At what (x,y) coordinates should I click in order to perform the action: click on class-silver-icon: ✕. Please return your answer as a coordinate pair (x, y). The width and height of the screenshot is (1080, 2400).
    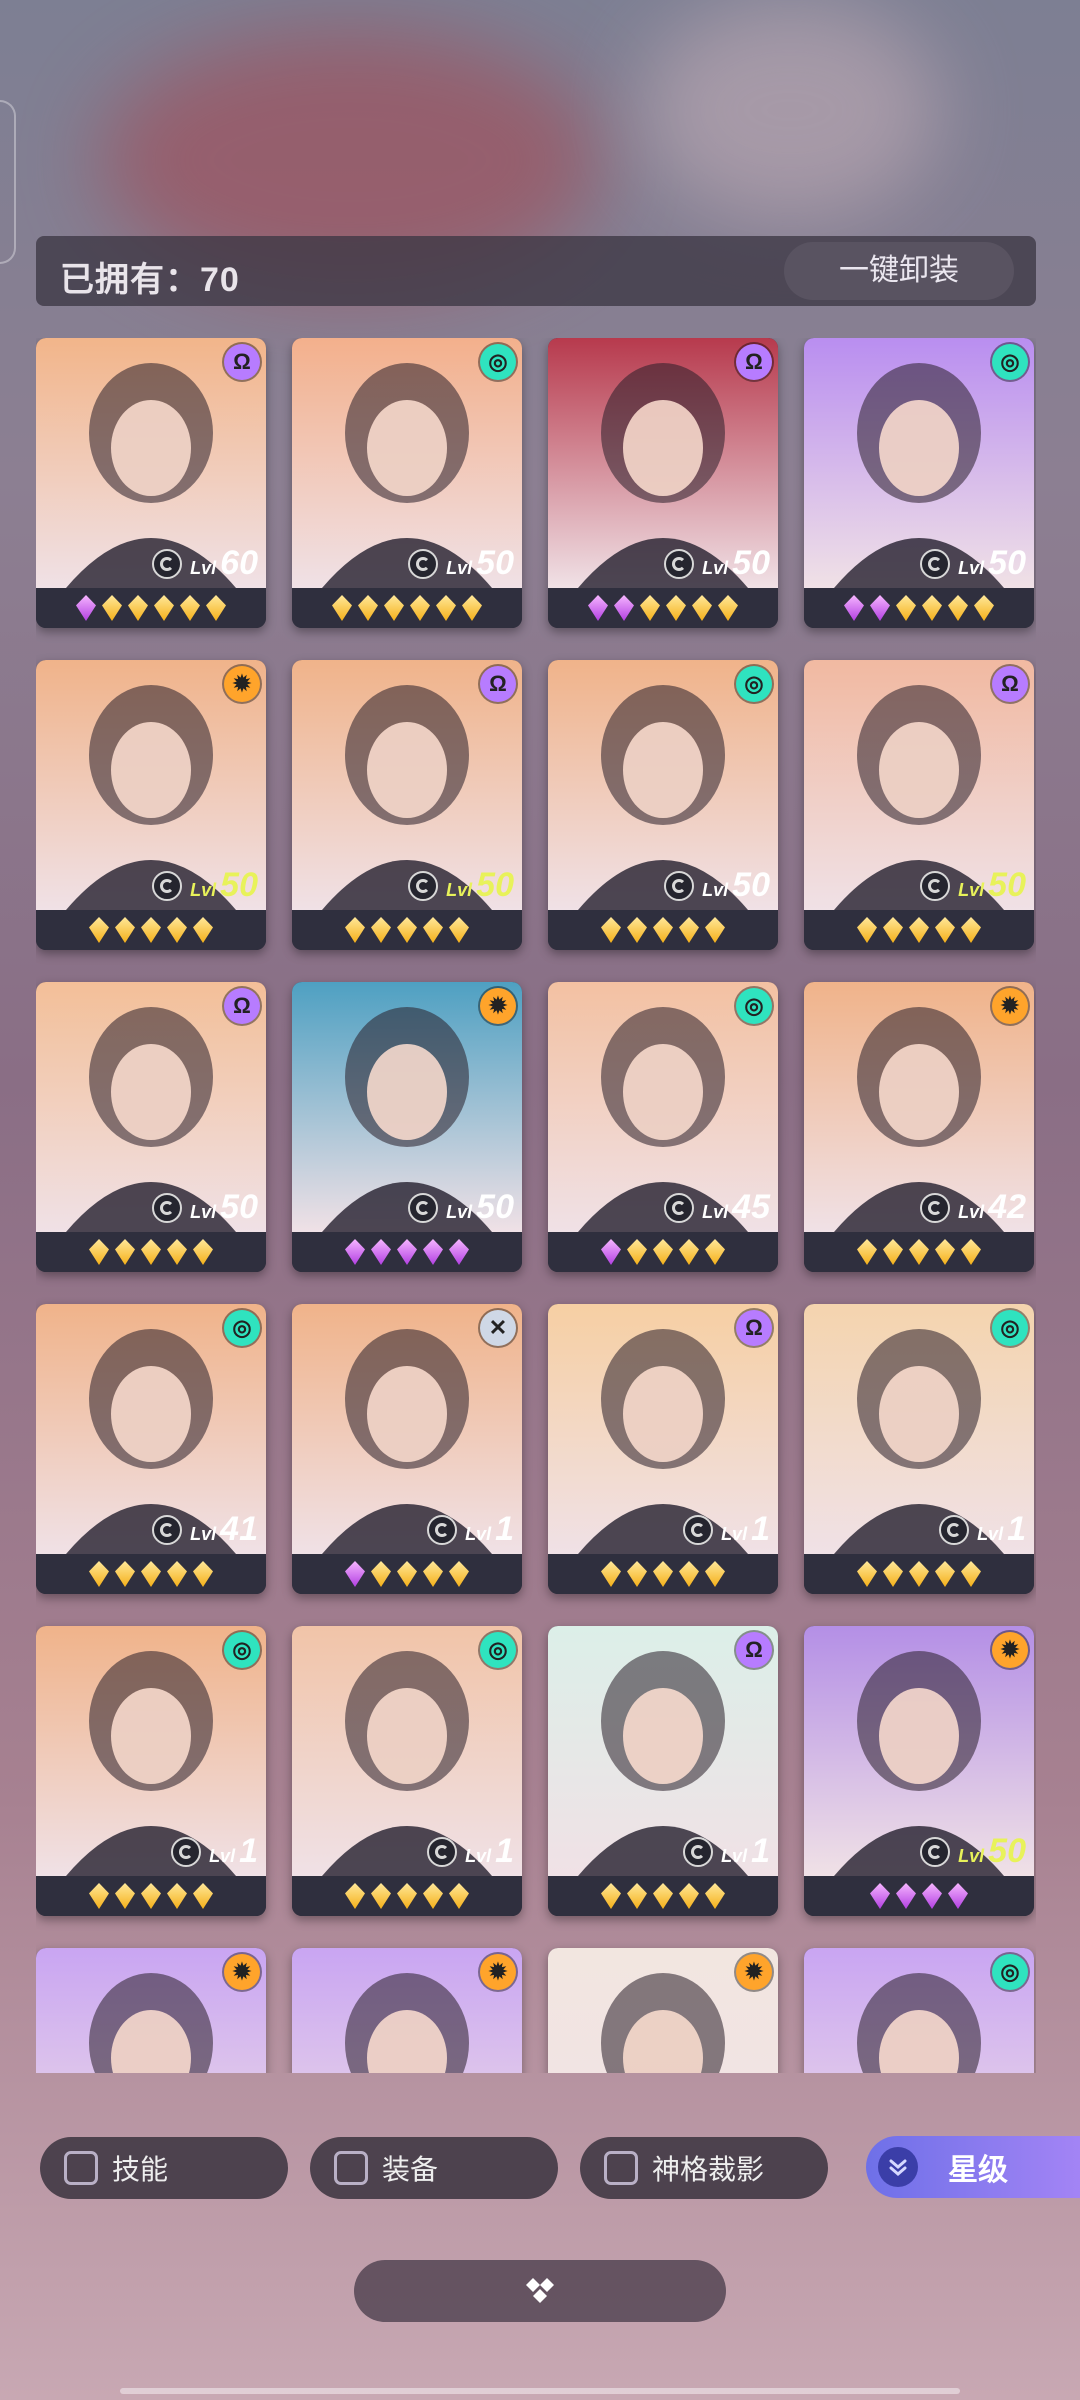
    Looking at the image, I should click on (498, 1328).